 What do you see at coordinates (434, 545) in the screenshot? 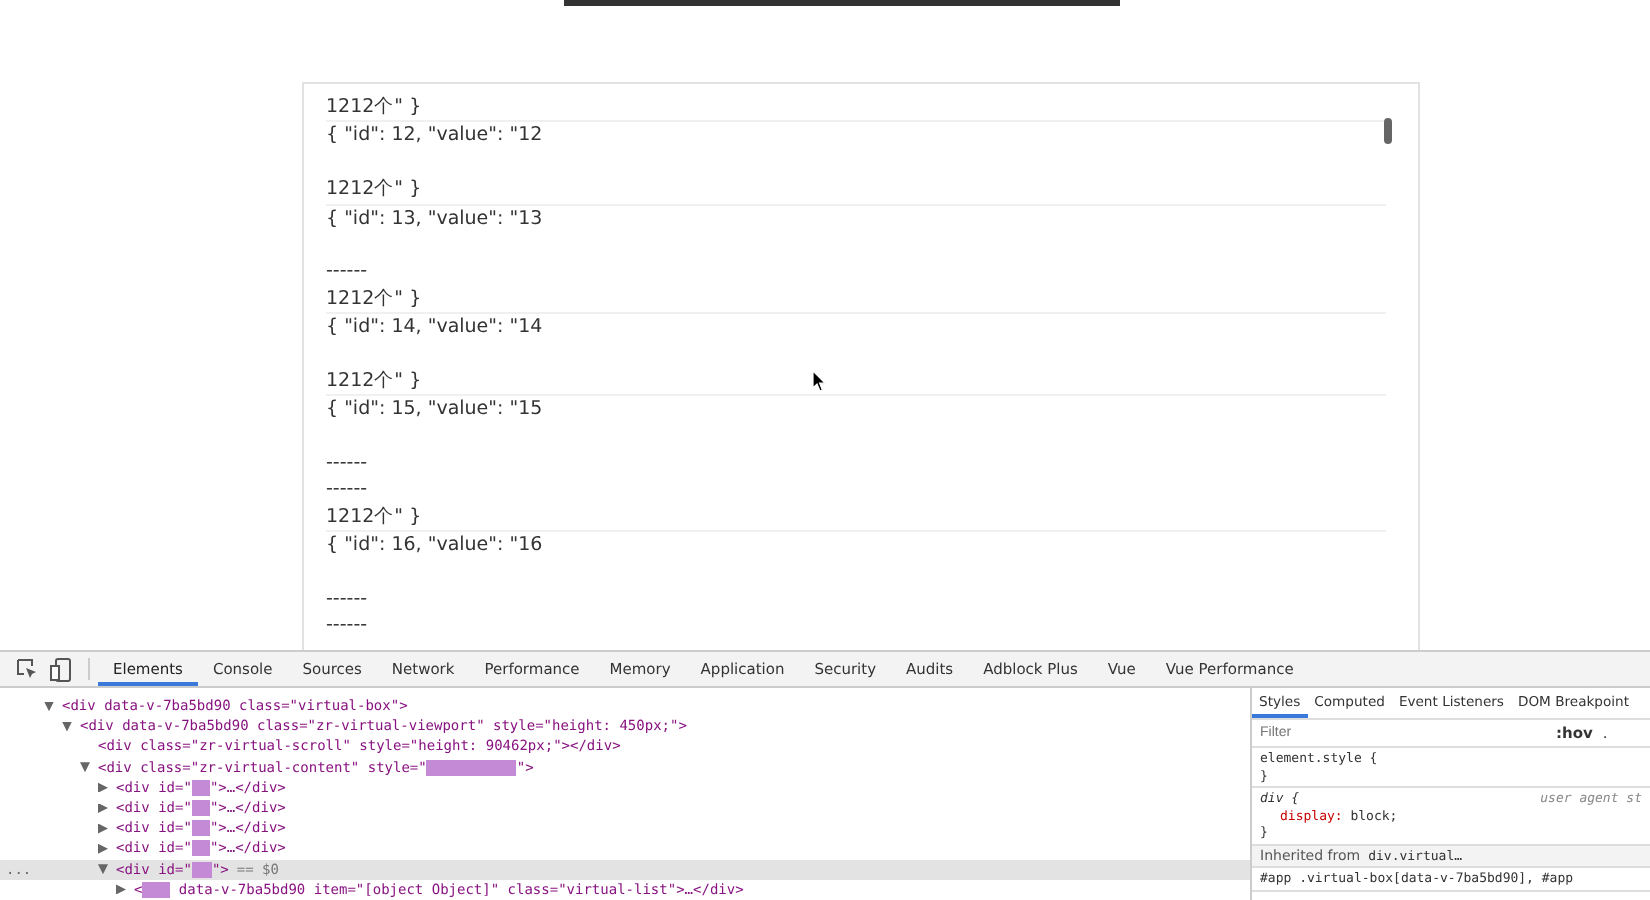
I see `list-text: { "id": 16, "value": "16` at bounding box center [434, 545].